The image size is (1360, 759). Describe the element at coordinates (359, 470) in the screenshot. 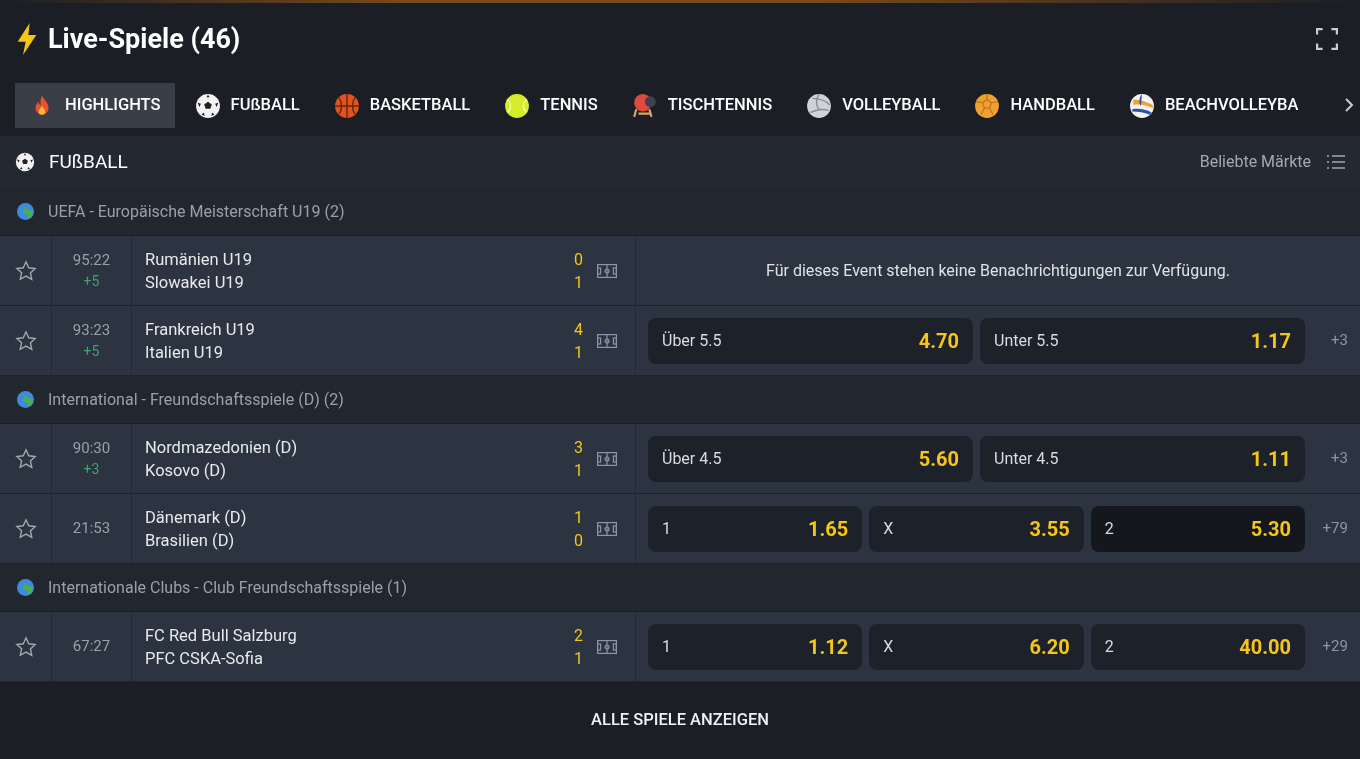

I see `team-name: Kosovo (D)` at that location.